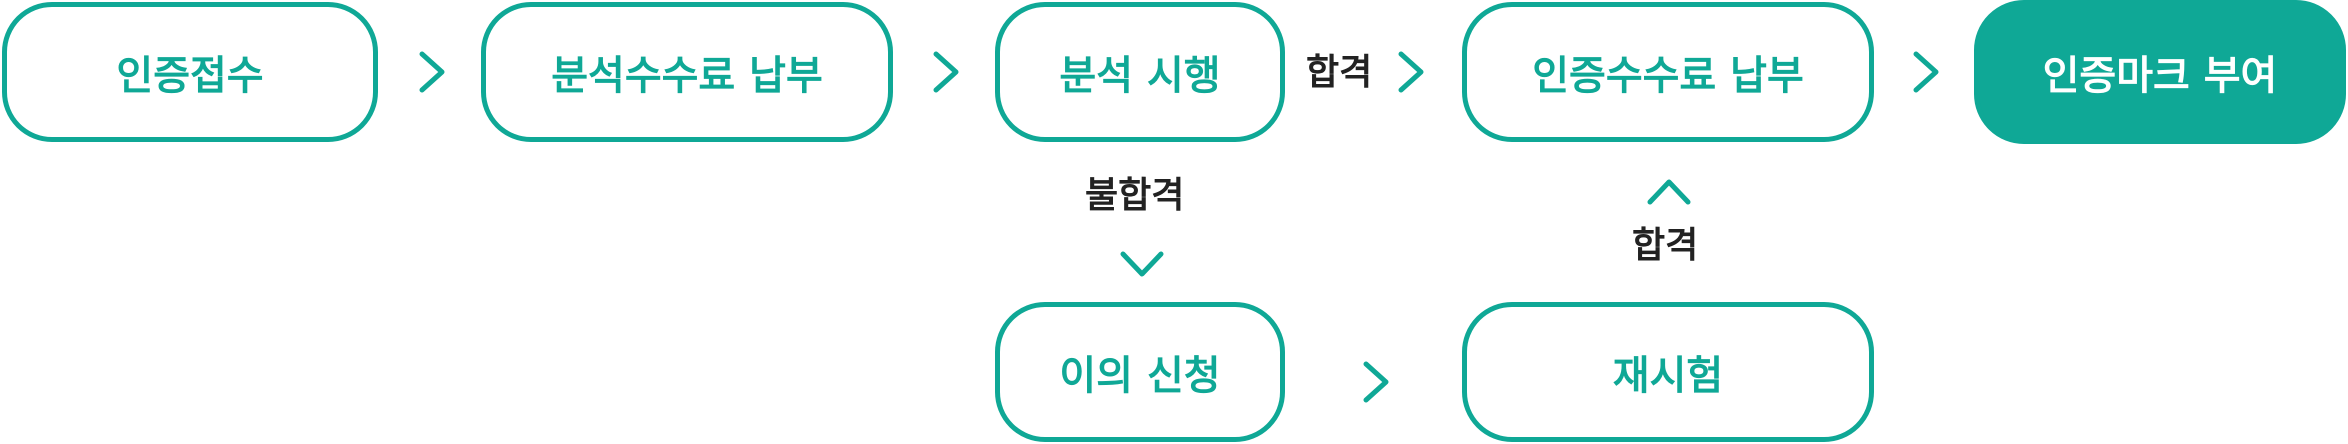 The width and height of the screenshot is (2348, 444). I want to click on label-pass-top: 합격, so click(1339, 72).